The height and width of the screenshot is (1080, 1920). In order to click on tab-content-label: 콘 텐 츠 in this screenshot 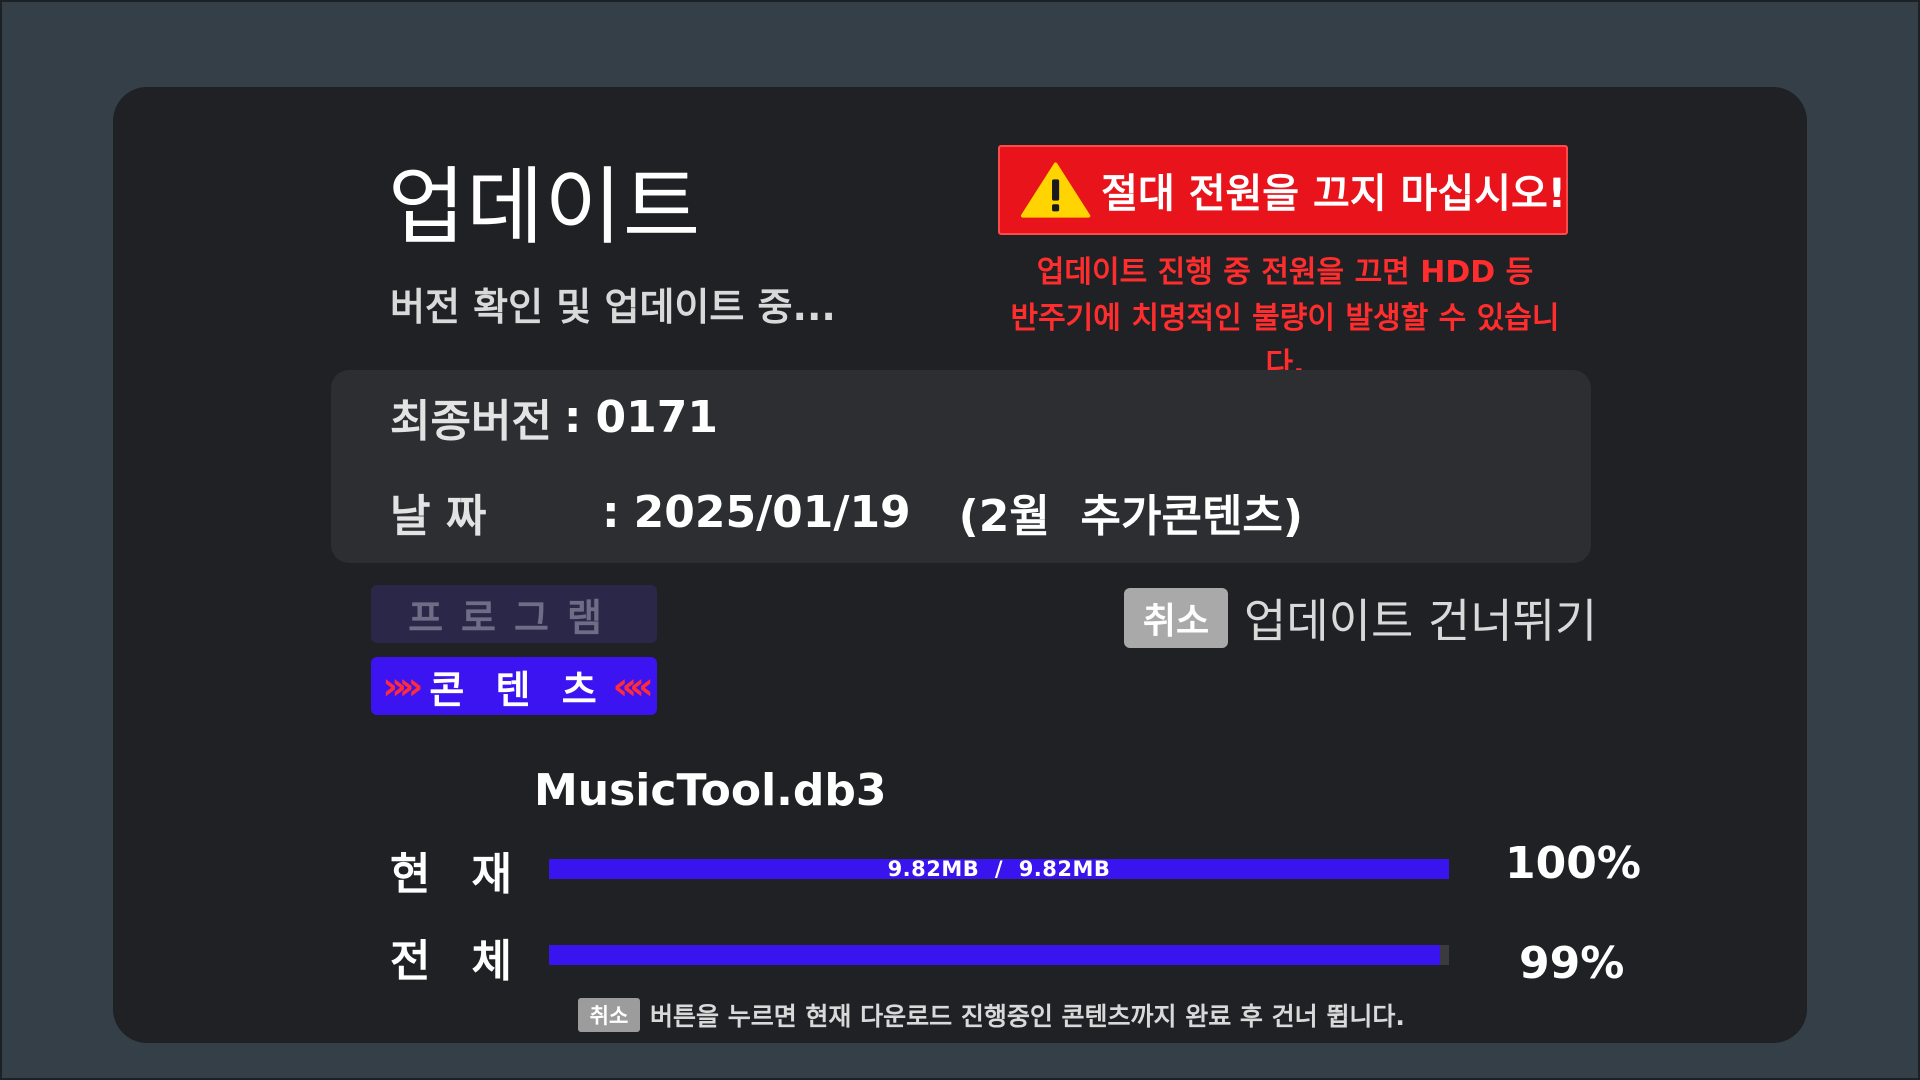, I will do `click(514, 689)`.